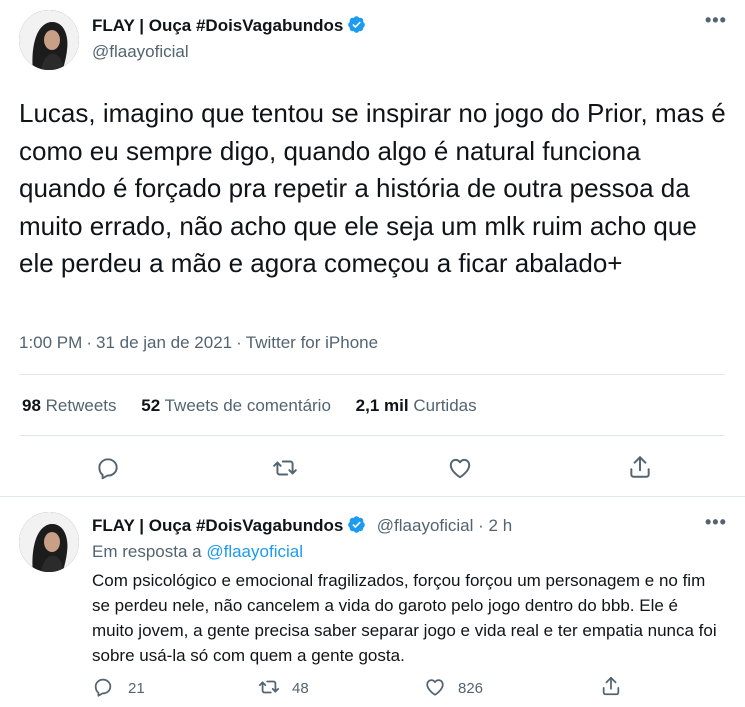 This screenshot has height=707, width=745. What do you see at coordinates (300, 688) in the screenshot?
I see `retweet-count: 48` at bounding box center [300, 688].